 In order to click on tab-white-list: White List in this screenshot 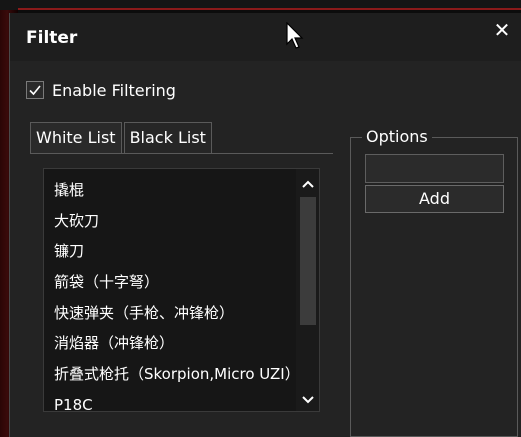, I will do `click(76, 138)`.